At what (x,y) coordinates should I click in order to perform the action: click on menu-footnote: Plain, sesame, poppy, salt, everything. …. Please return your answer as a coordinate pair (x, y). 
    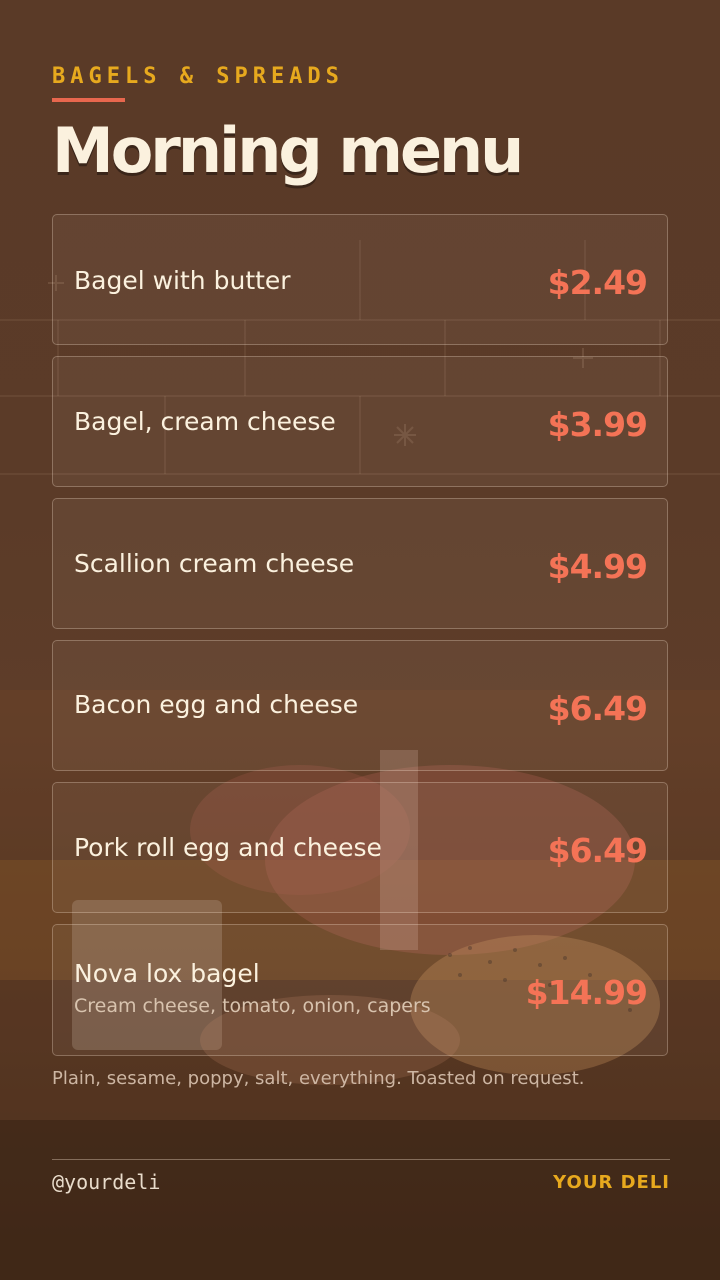
    Looking at the image, I should click on (318, 1078).